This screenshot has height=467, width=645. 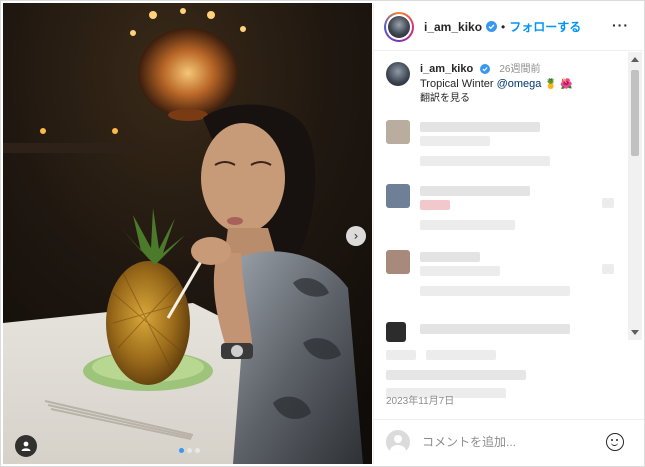 I want to click on emoji-icon, so click(x=615, y=442).